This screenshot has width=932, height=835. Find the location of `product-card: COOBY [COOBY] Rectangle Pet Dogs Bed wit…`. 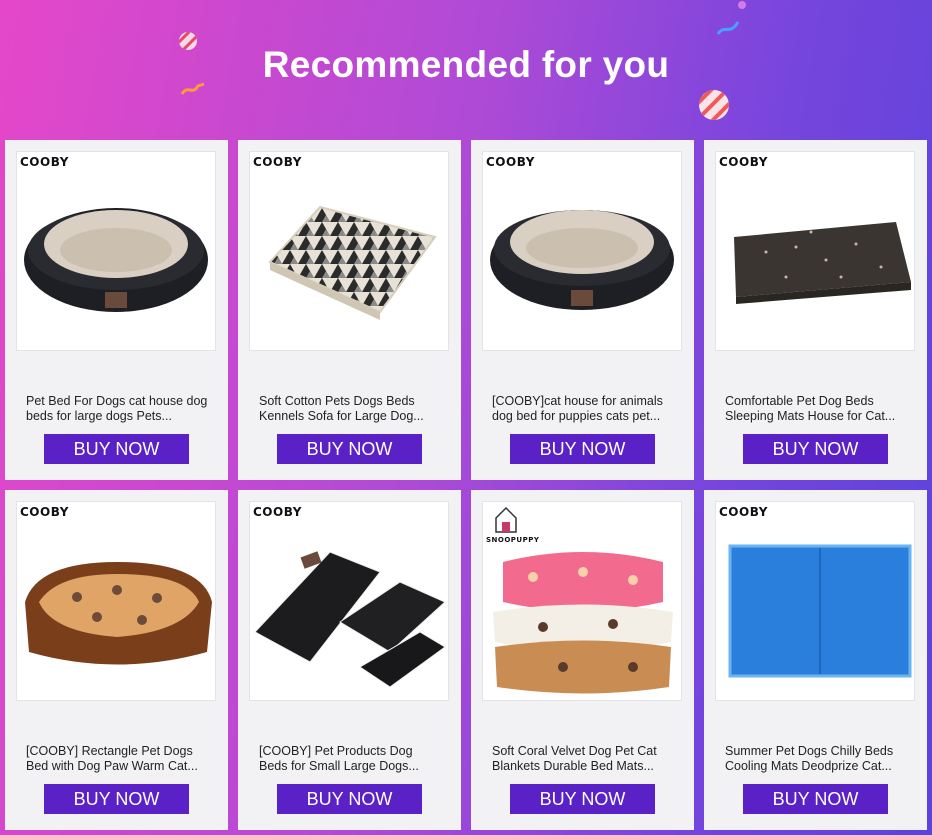

product-card: COOBY [COOBY] Rectangle Pet Dogs Bed wit… is located at coordinates (116, 660).